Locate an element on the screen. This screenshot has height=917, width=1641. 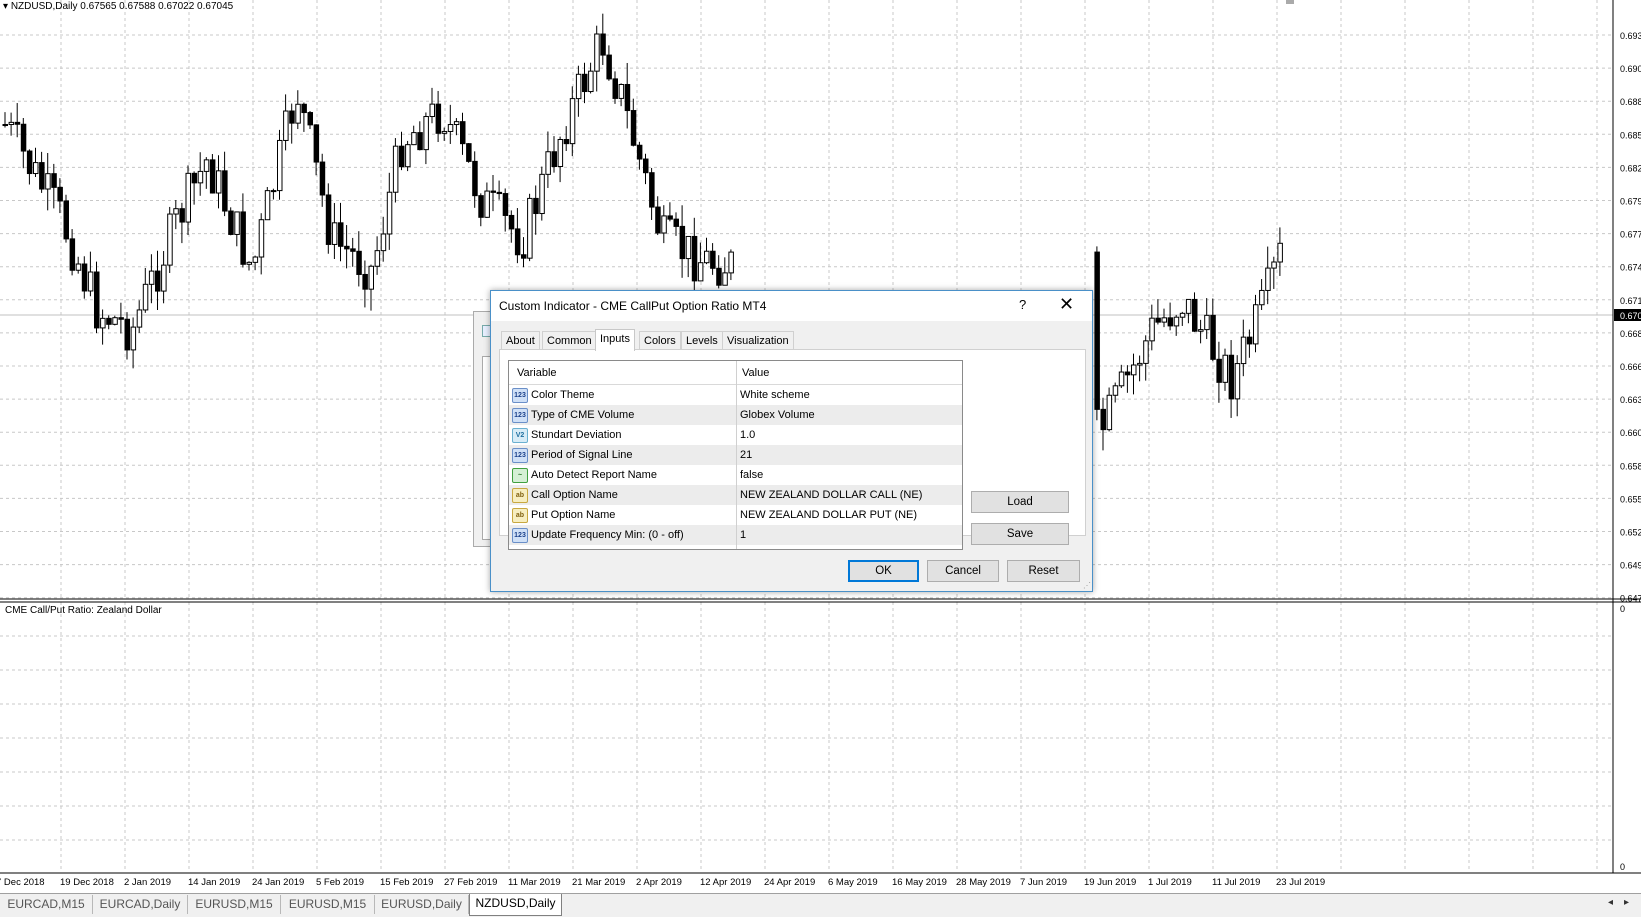
input-value: NEW ZEALAND DOLLAR CALL (NE) is located at coordinates (831, 495).